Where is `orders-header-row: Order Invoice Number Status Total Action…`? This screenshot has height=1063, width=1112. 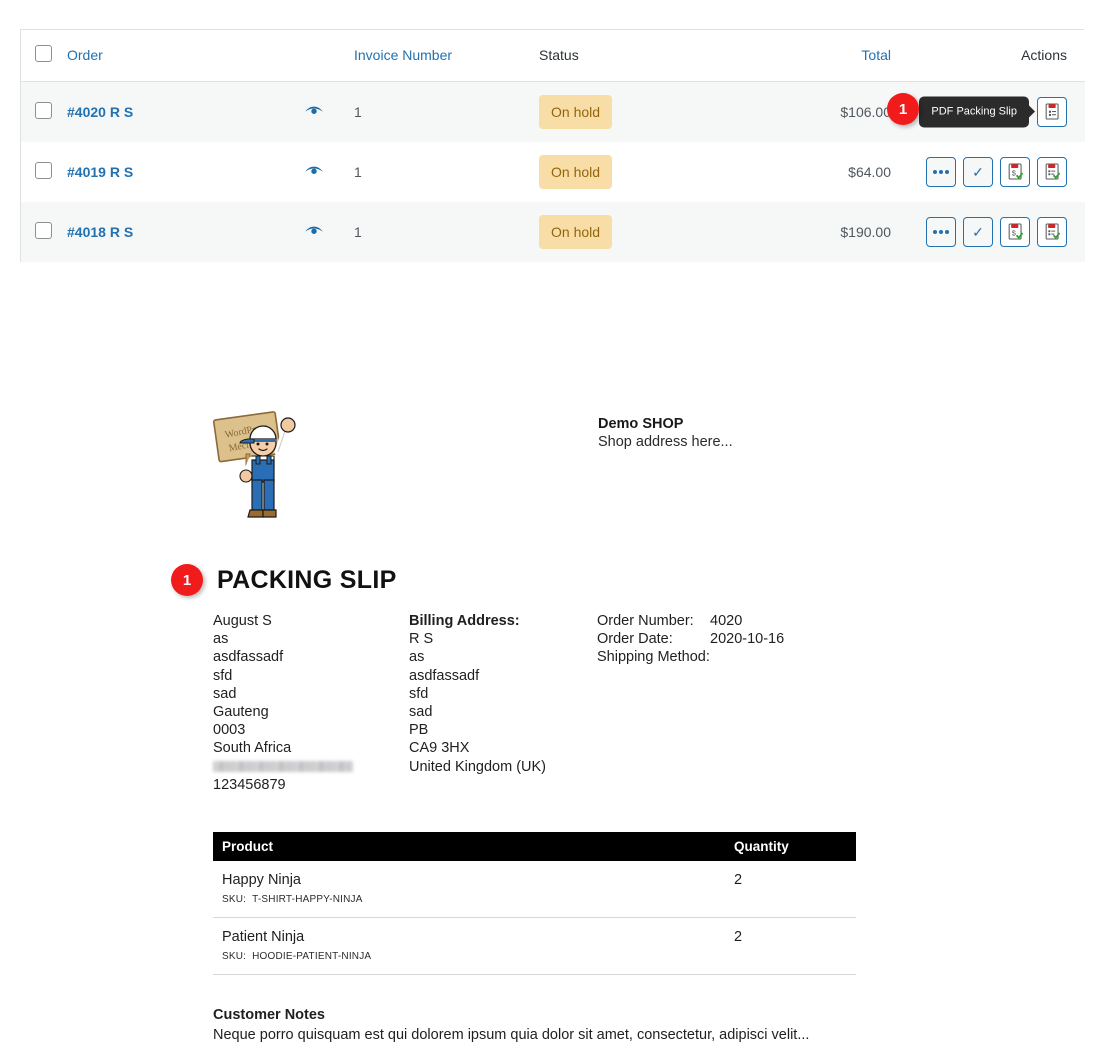
orders-header-row: Order Invoice Number Status Total Action… is located at coordinates (553, 56).